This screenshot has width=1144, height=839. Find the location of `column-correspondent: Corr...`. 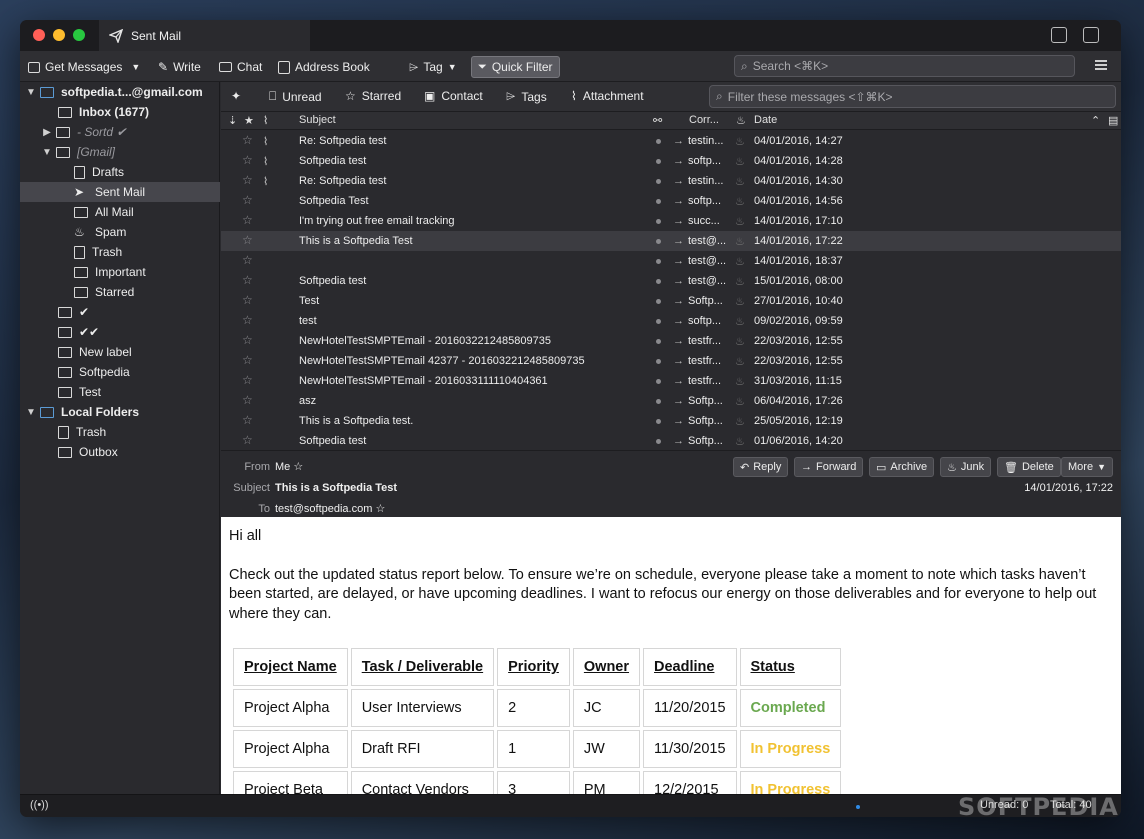

column-correspondent: Corr... is located at coordinates (704, 120).